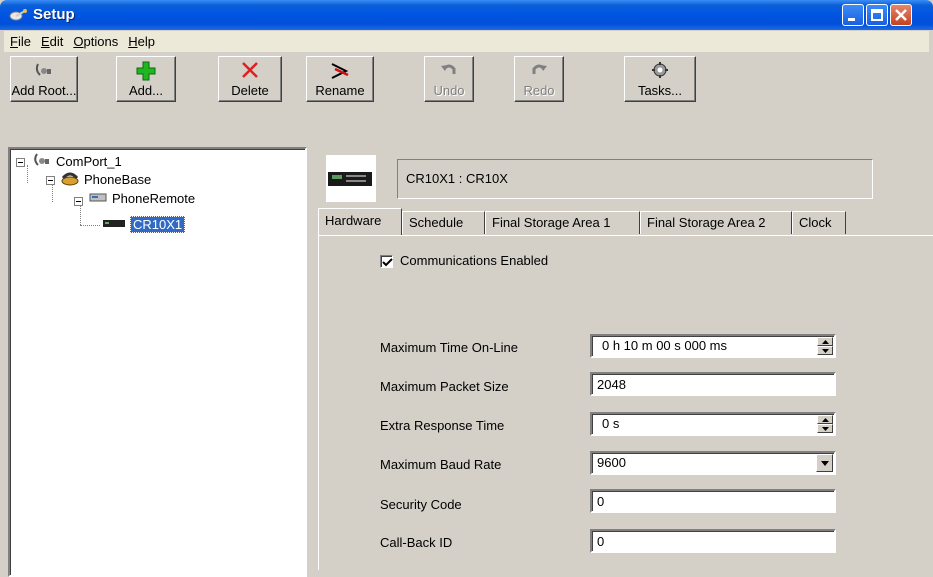  What do you see at coordinates (901, 15) in the screenshot?
I see `close-button` at bounding box center [901, 15].